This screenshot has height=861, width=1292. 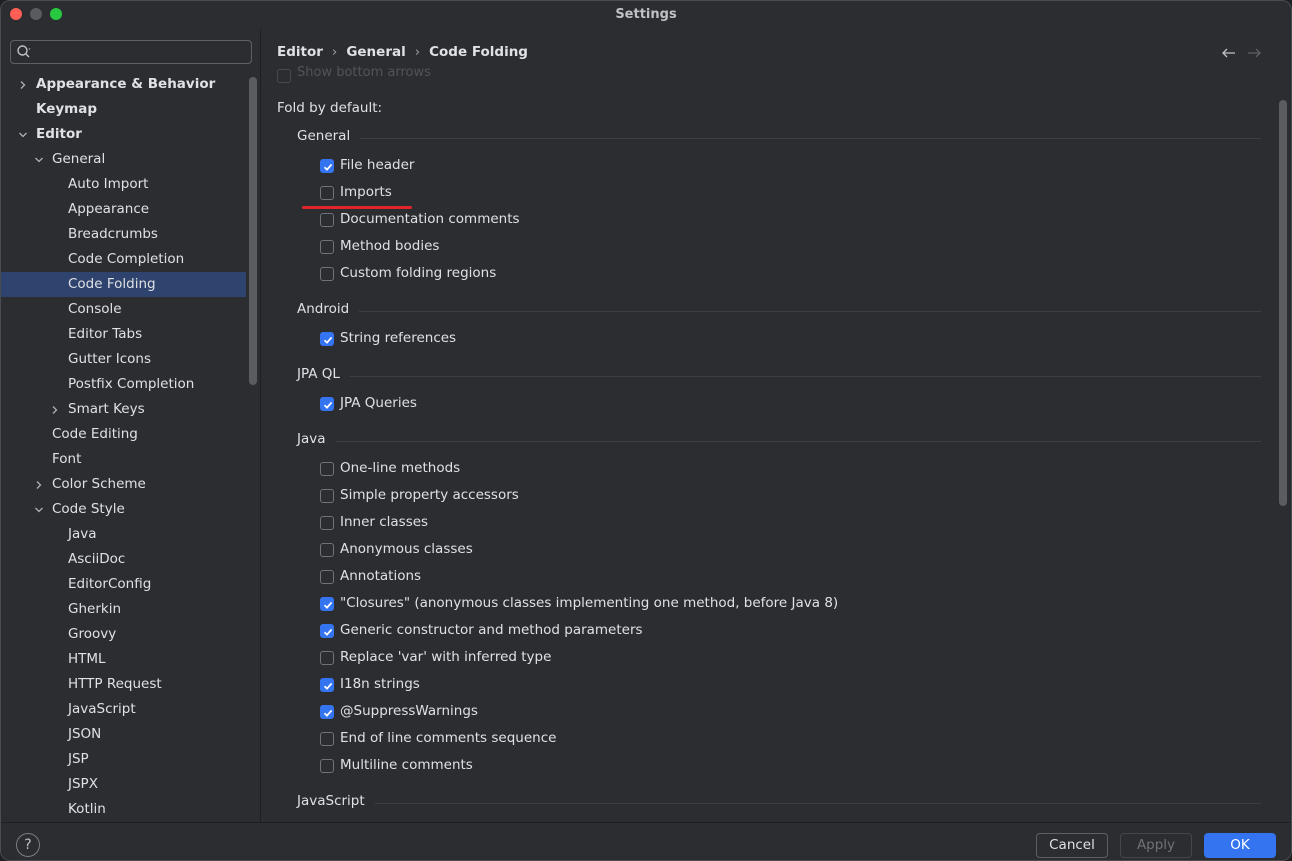 I want to click on apply-button: Apply, so click(x=1156, y=845).